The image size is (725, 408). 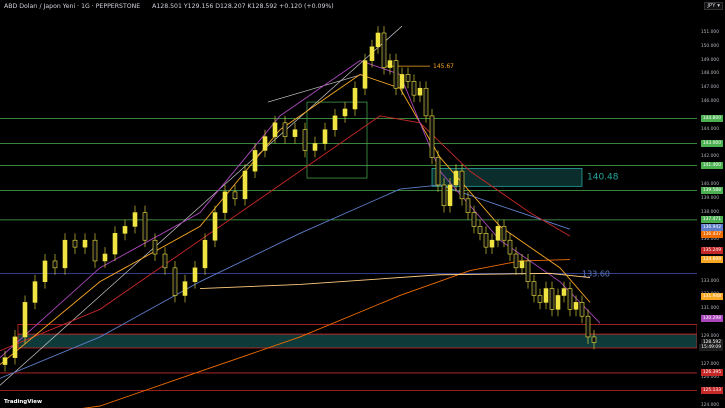 What do you see at coordinates (709, 129) in the screenshot?
I see `price-scale-label: 144.000` at bounding box center [709, 129].